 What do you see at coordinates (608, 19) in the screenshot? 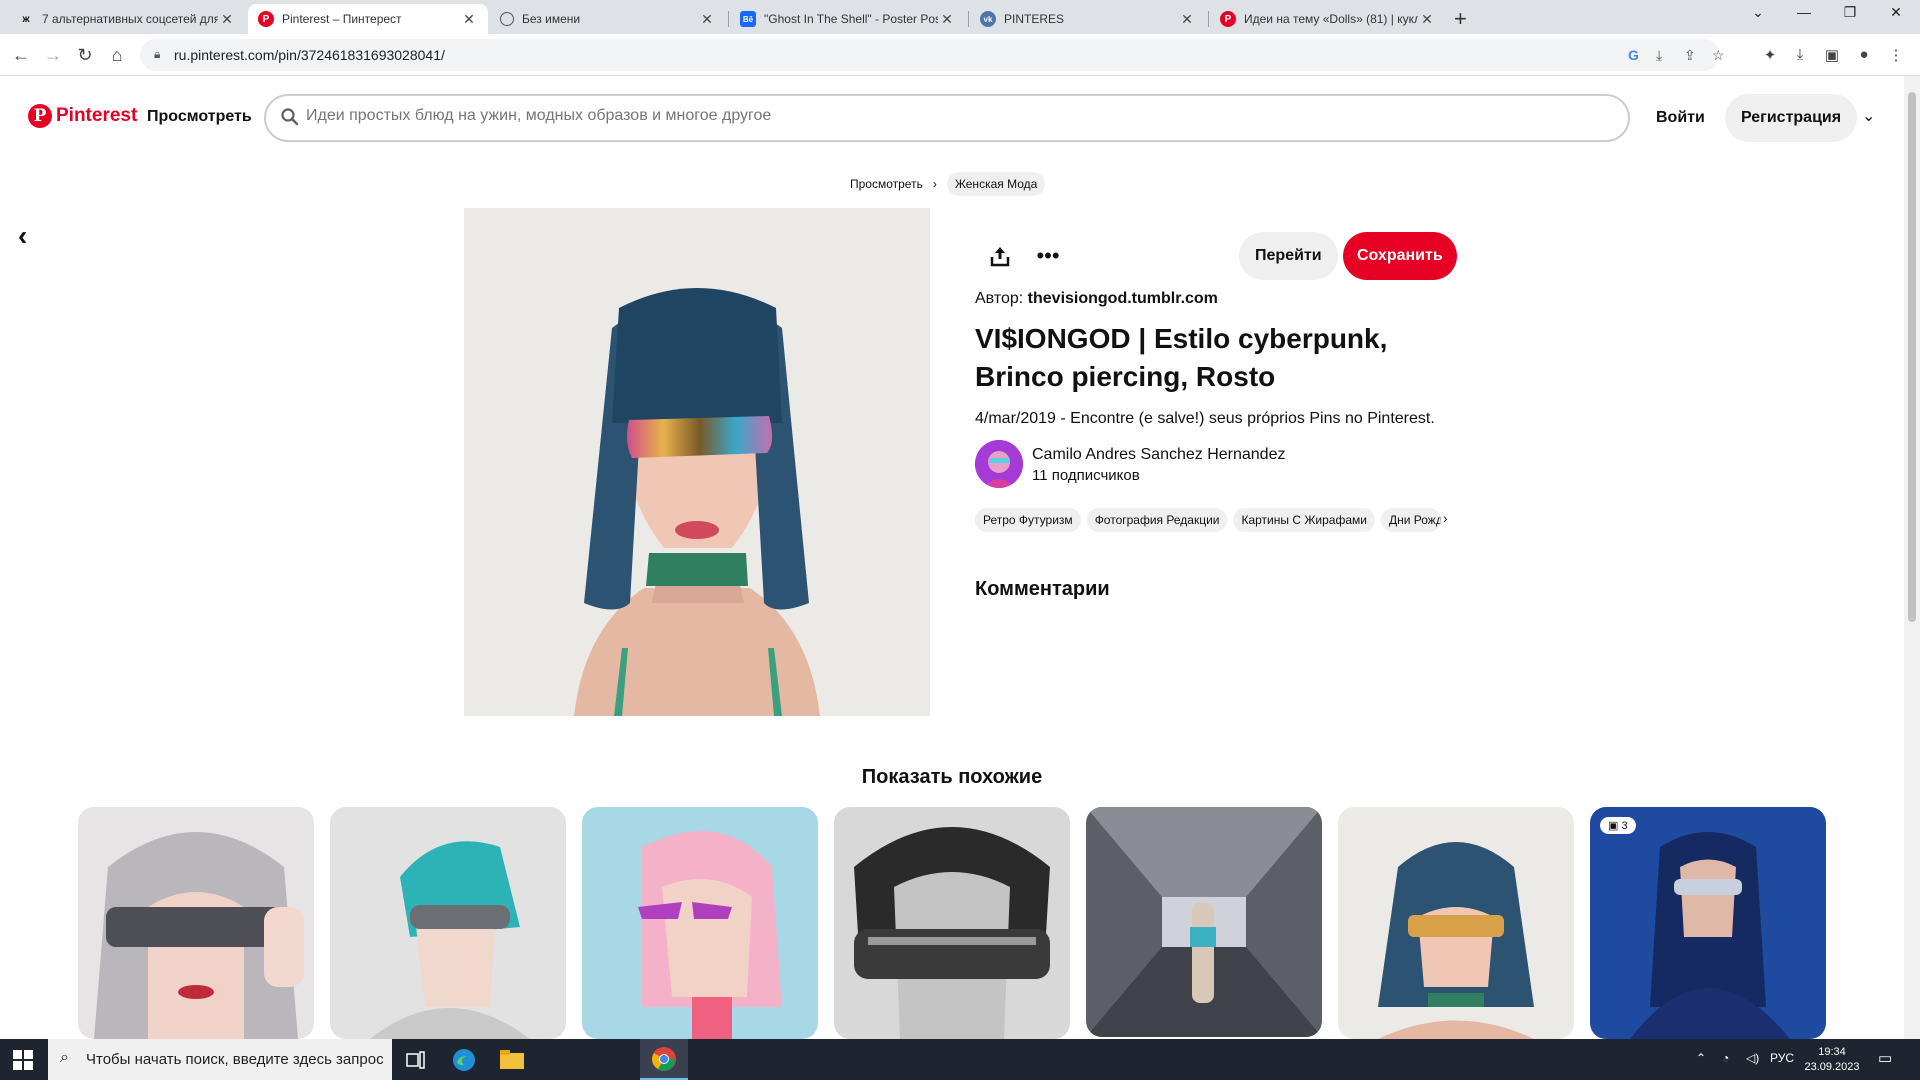
I see `tab-3: Без имени ✕` at bounding box center [608, 19].